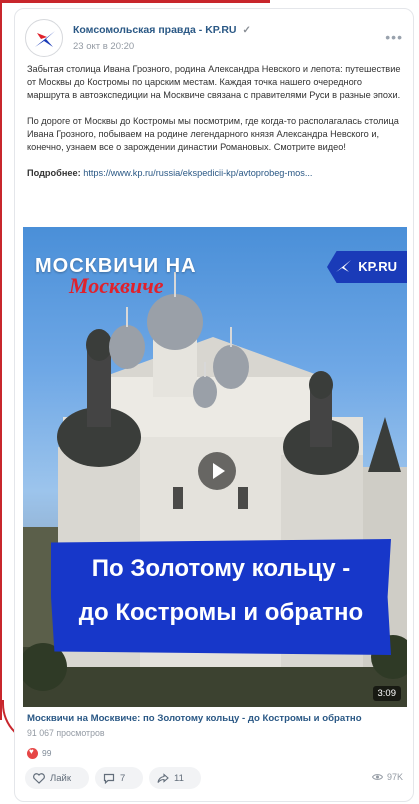  Describe the element at coordinates (47, 753) in the screenshot. I see `reaction-count: 99` at that location.